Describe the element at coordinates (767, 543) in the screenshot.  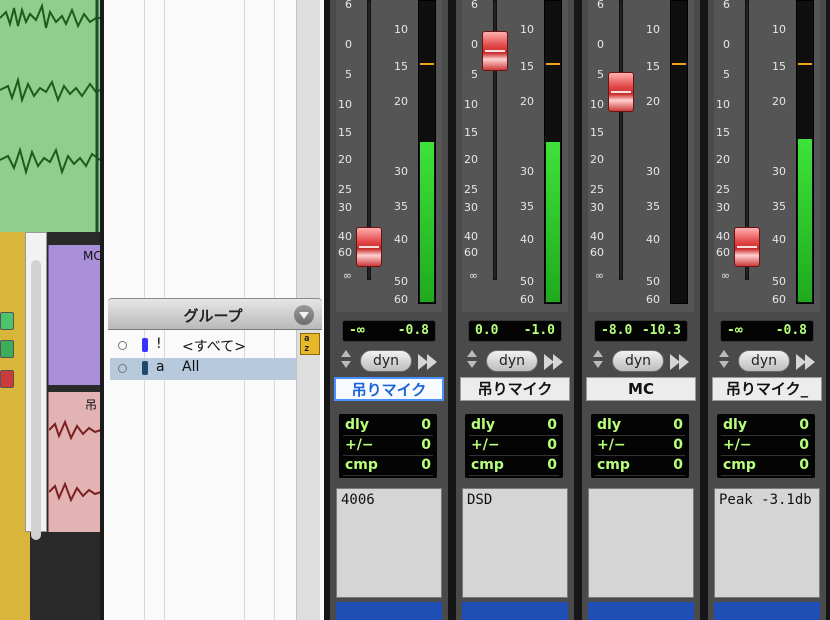
I see `comments-field: Peak -3.1db` at that location.